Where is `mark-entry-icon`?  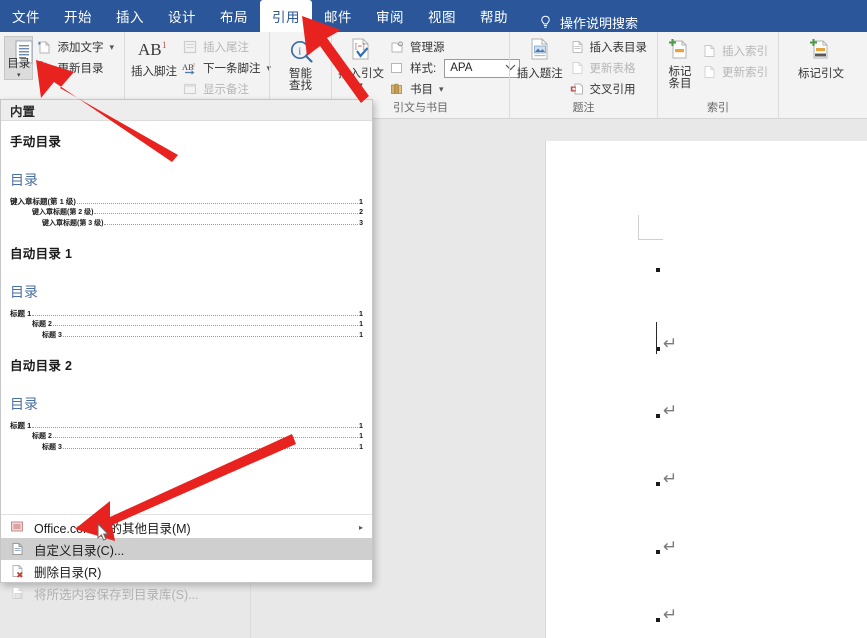
mark-entry-icon is located at coordinates (680, 51).